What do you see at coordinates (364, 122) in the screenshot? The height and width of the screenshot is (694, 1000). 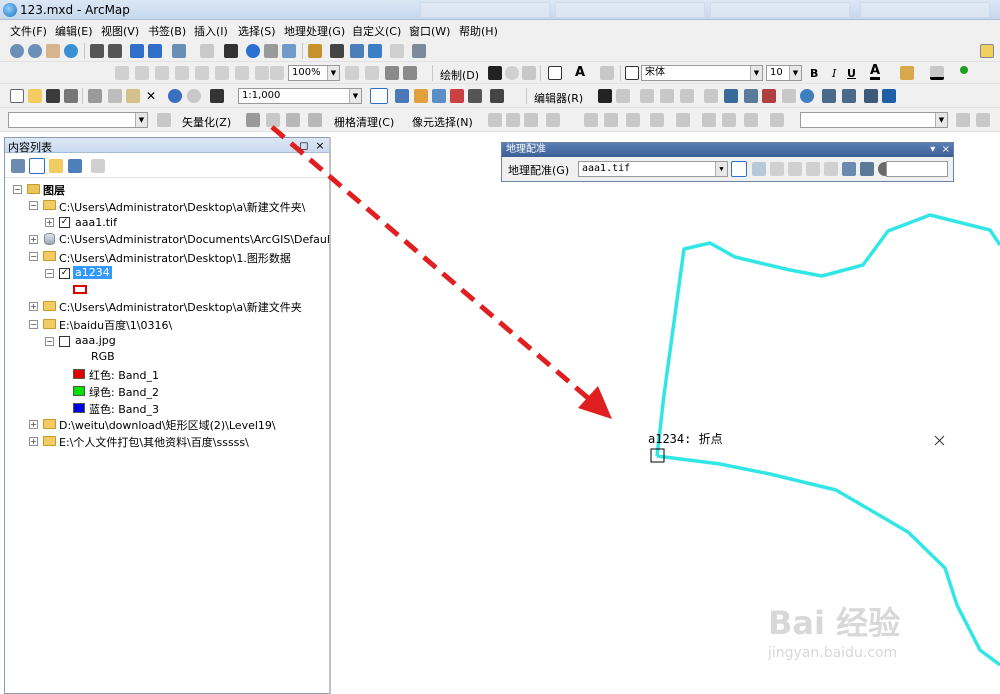 I see `raster-cleanup-menu: 栅格清理(C)` at bounding box center [364, 122].